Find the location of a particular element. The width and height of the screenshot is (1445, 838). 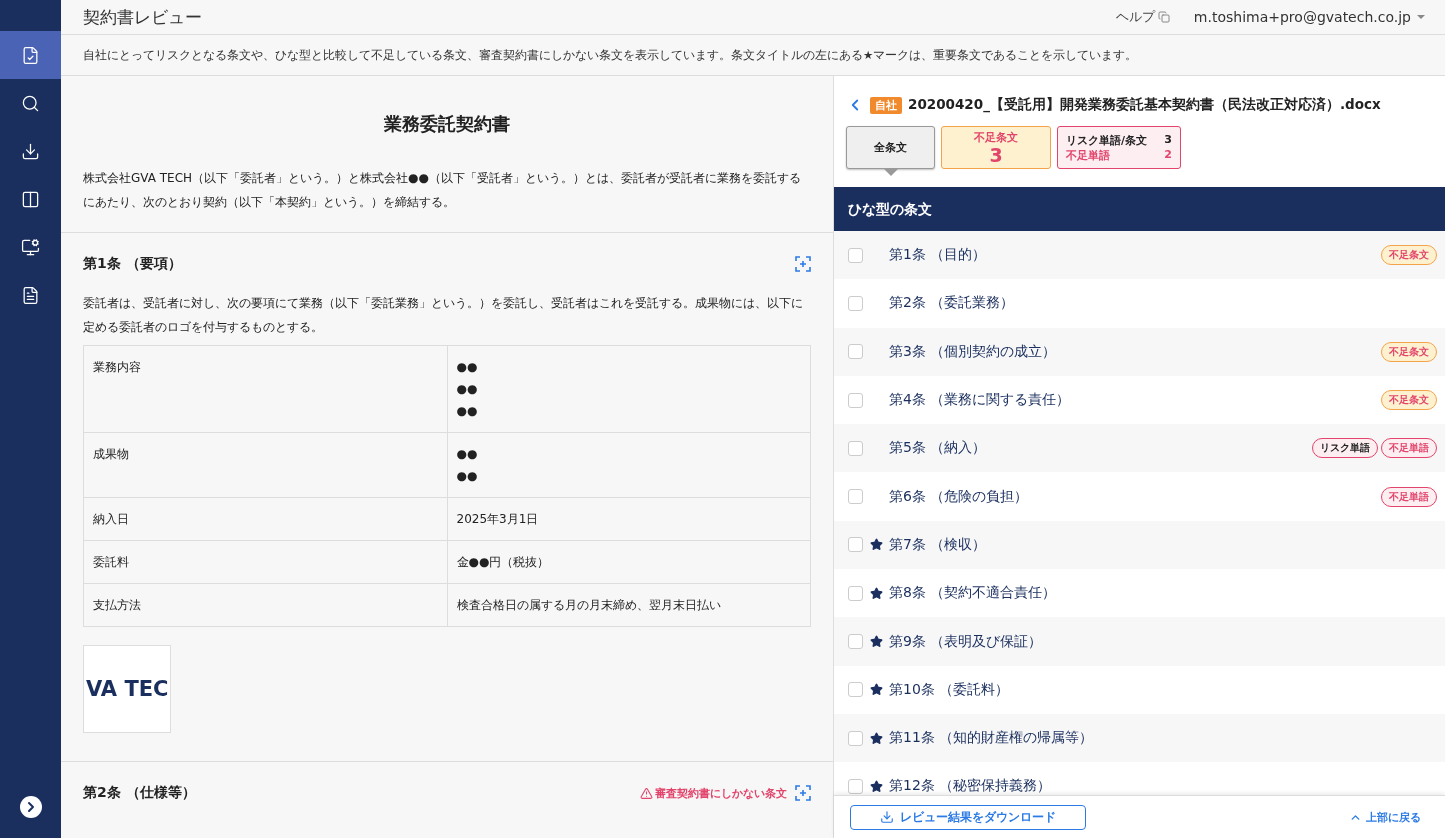

notice-text: 自社にとってリスクとなる条文や、ひな型と比較して不足している条文、審査契約書にしかない条文を表示しています。条文タイトルの左にある★マークは、重要条文であることを示しています。 is located at coordinates (753, 55).